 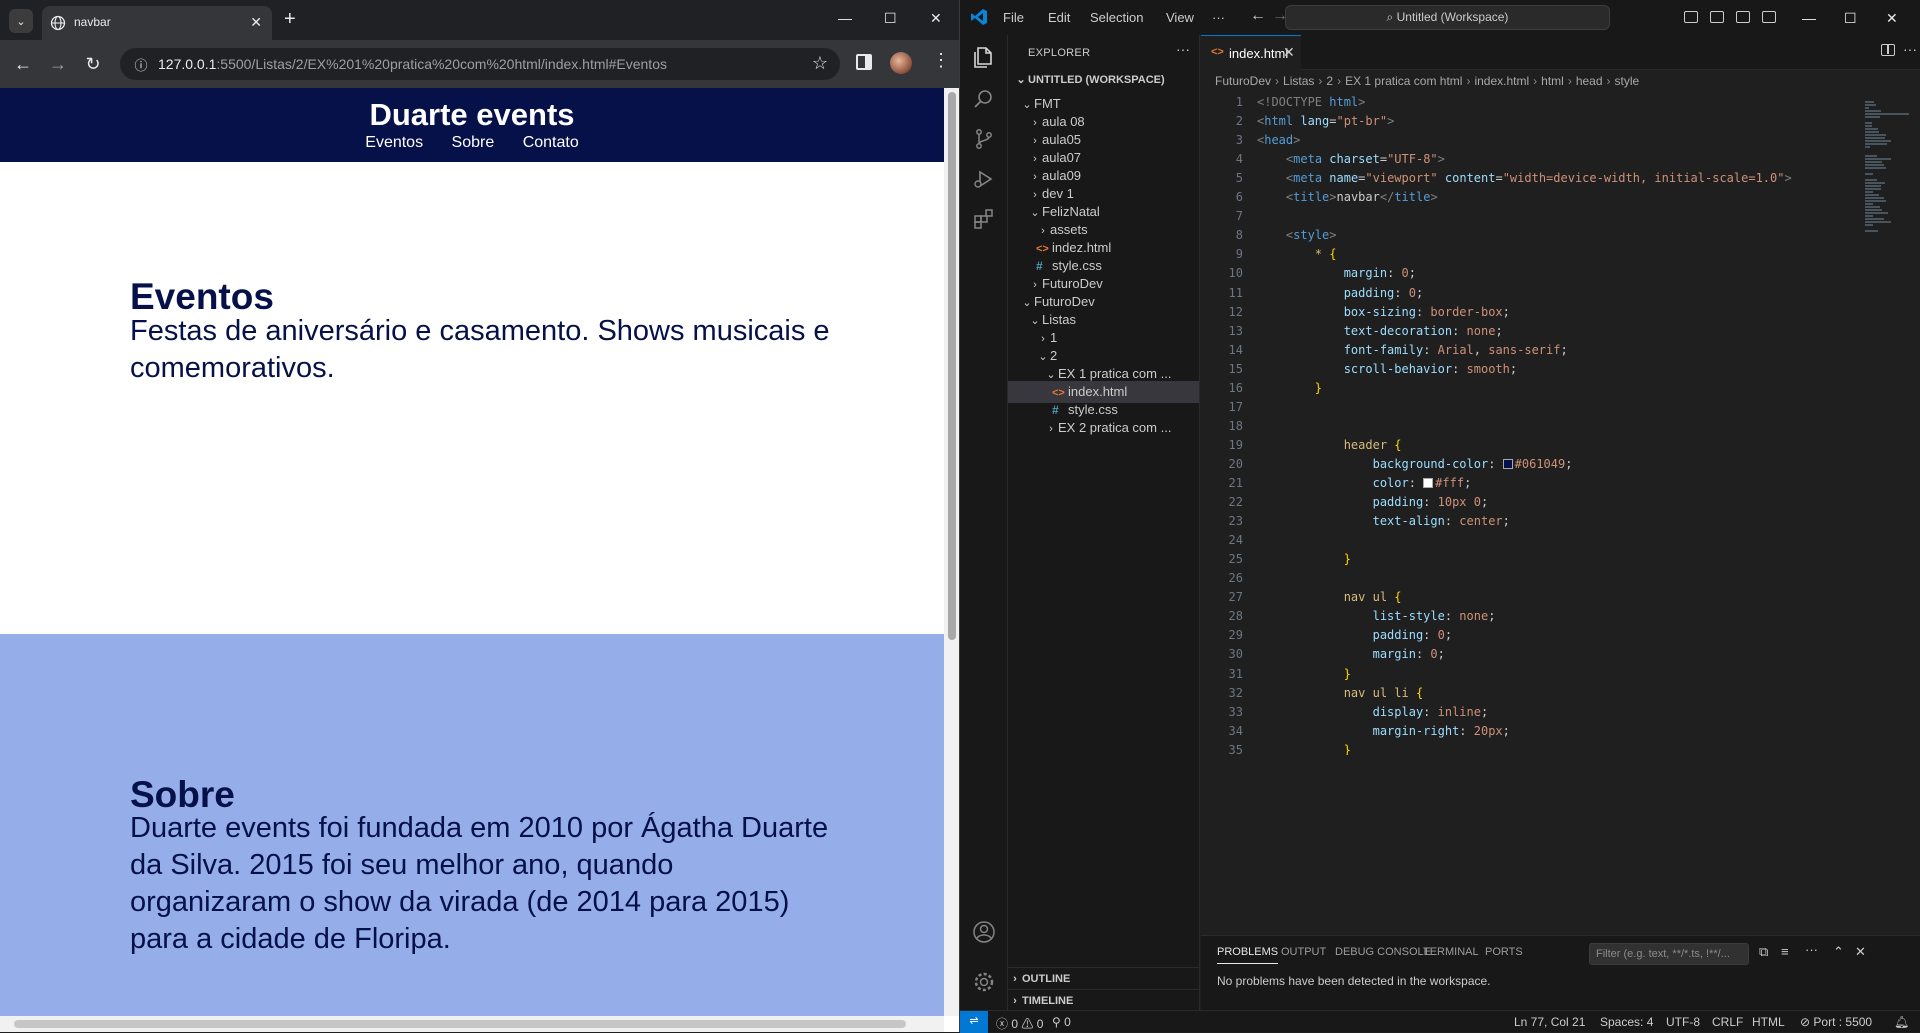 What do you see at coordinates (1298, 81) in the screenshot?
I see `breadcrumb-item: Listas` at bounding box center [1298, 81].